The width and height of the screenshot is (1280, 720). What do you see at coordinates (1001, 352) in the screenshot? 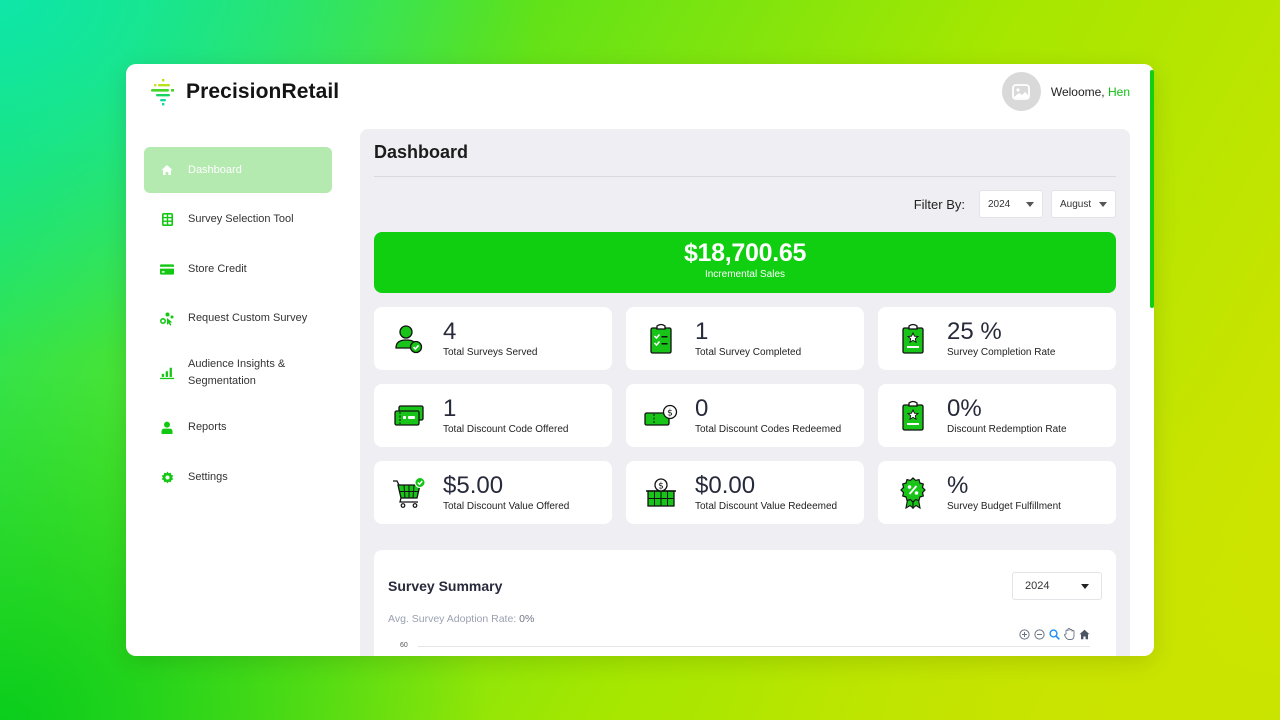
I see `stat-label: Survey Completion Rate` at bounding box center [1001, 352].